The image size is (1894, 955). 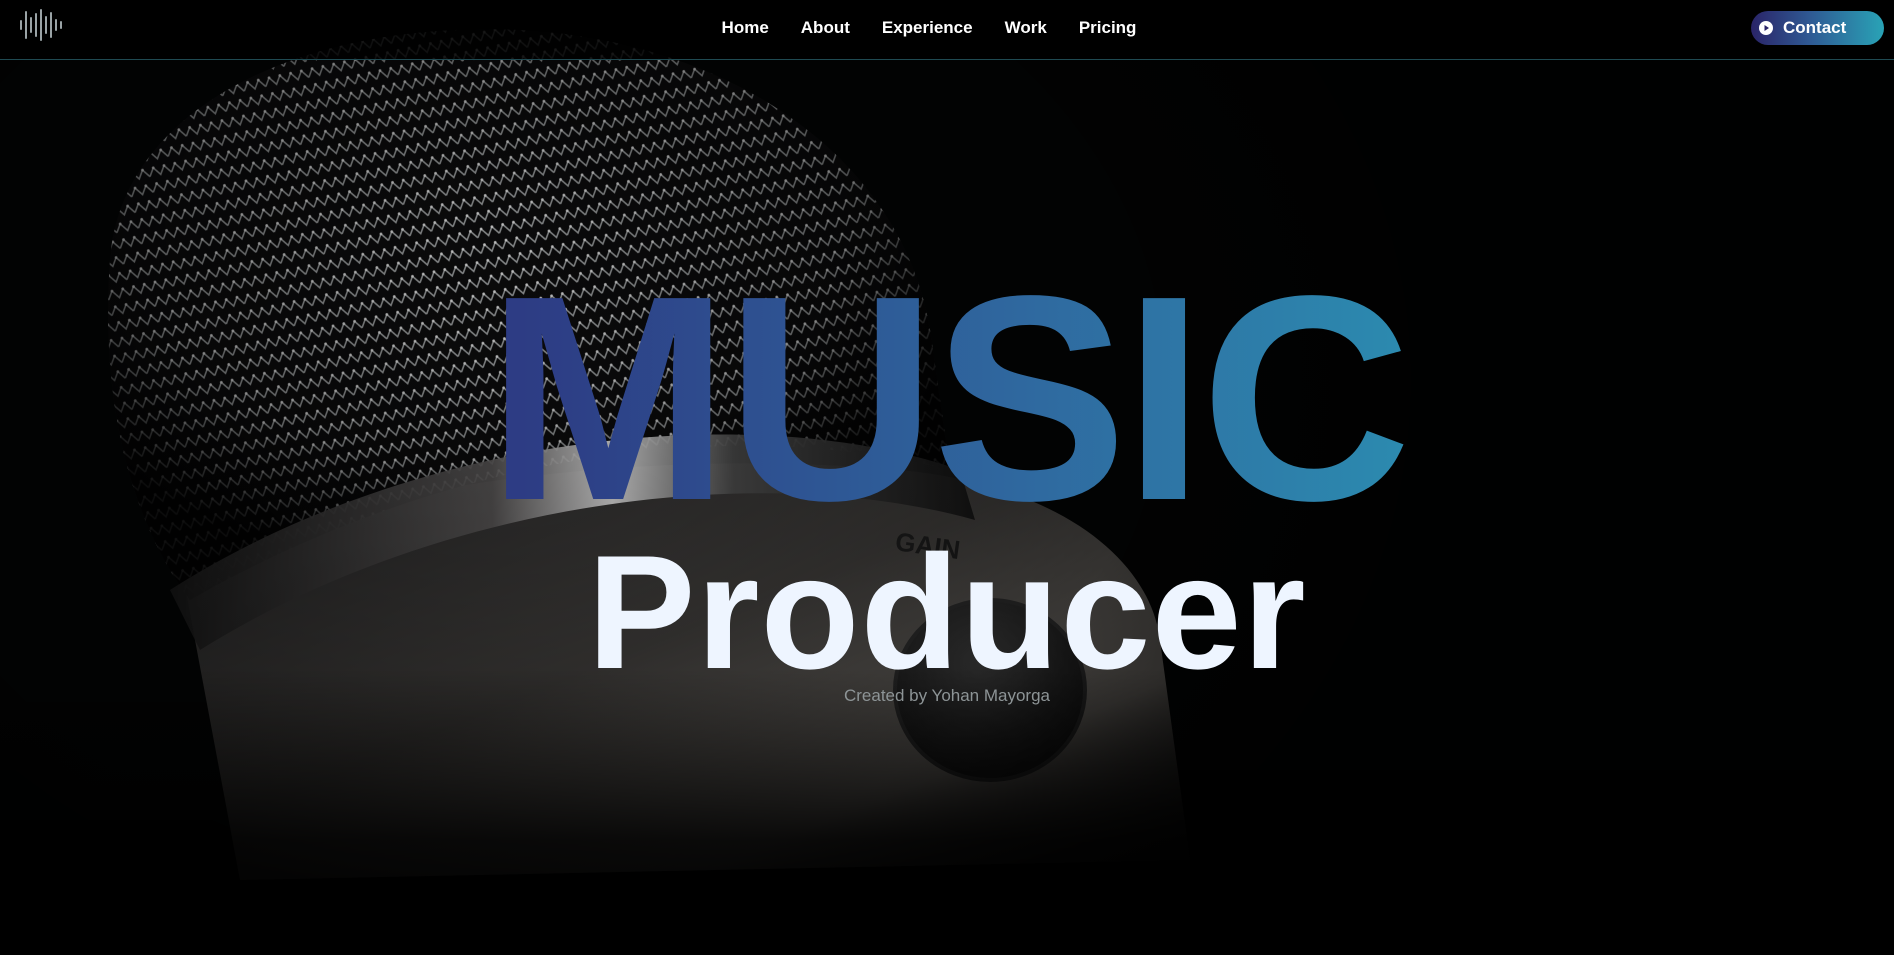 I want to click on play-circle-icon, so click(x=1766, y=28).